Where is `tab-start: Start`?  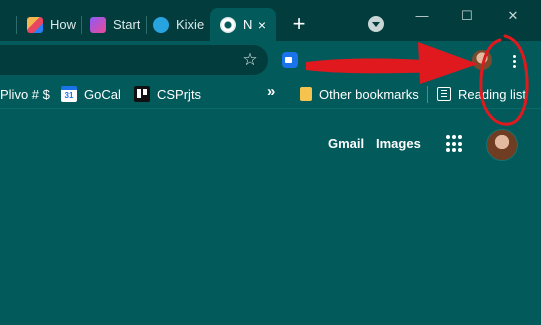
tab-start: Start is located at coordinates (119, 24).